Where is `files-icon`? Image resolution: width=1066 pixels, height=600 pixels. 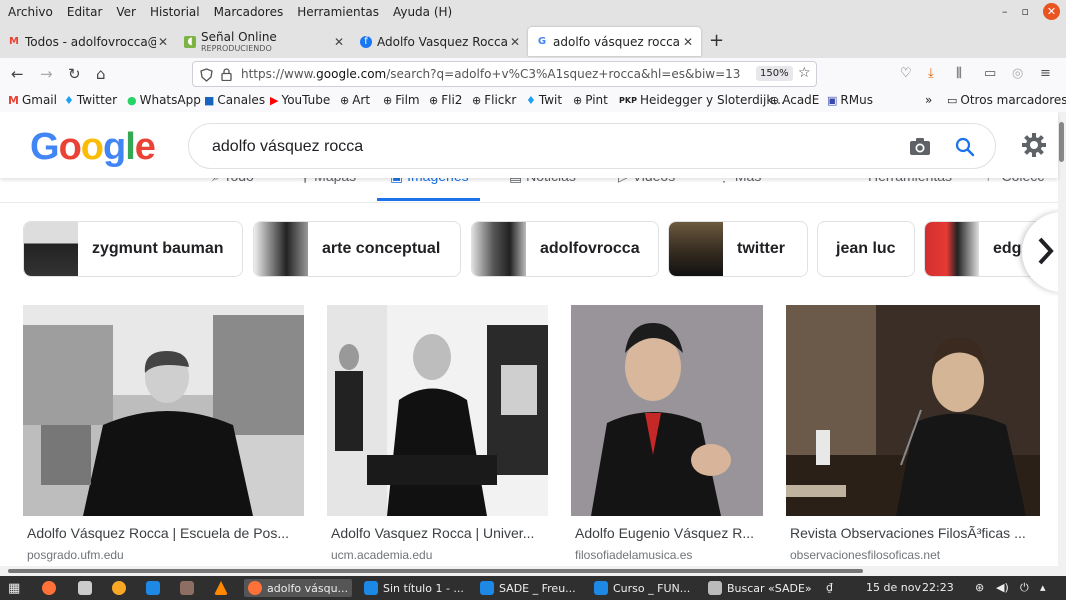
files-icon is located at coordinates (87, 588).